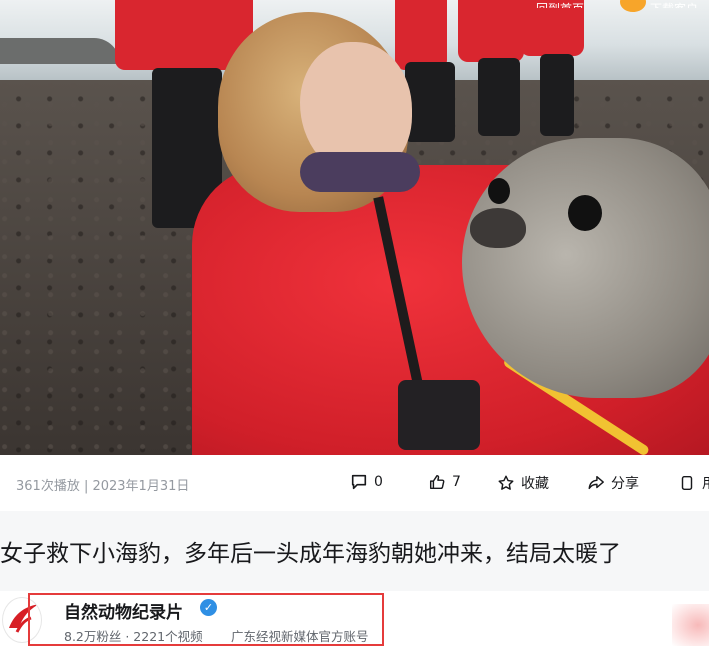 This screenshot has height=664, width=709. Describe the element at coordinates (123, 610) in the screenshot. I see `uploader-name: 自然动物纪录片` at that location.